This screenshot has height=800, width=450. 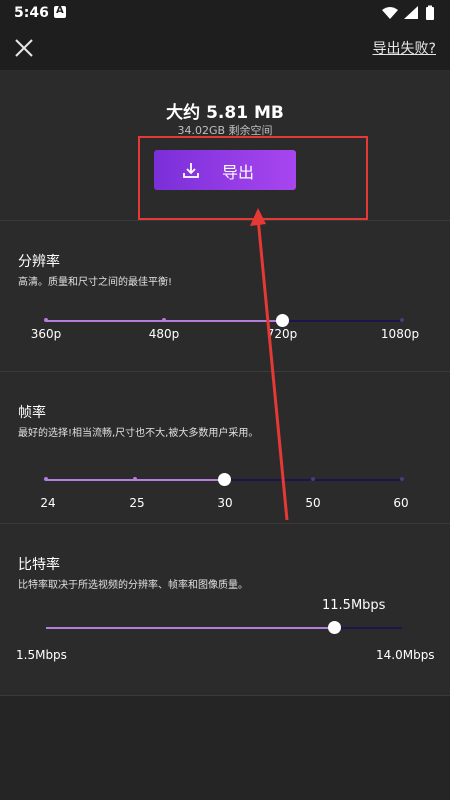 What do you see at coordinates (225, 13) in the screenshot?
I see `status-bar: 5:46 A` at bounding box center [225, 13].